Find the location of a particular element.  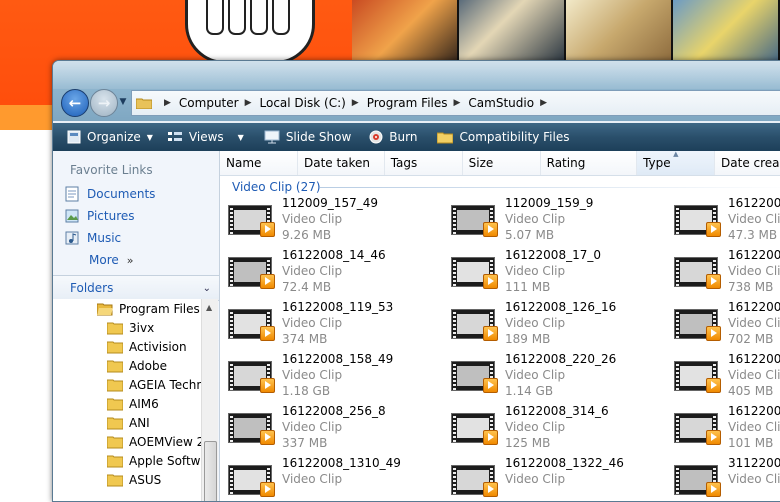

folders-toggle: Folders ⌄ is located at coordinates (136, 288).